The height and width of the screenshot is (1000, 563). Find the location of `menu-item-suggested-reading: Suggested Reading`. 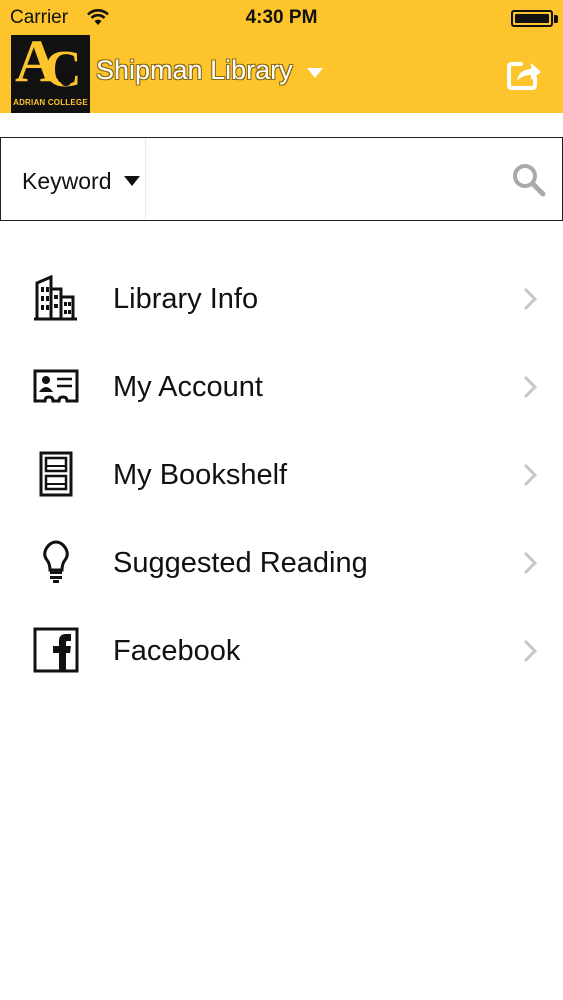

menu-item-suggested-reading: Suggested Reading is located at coordinates (281, 562).